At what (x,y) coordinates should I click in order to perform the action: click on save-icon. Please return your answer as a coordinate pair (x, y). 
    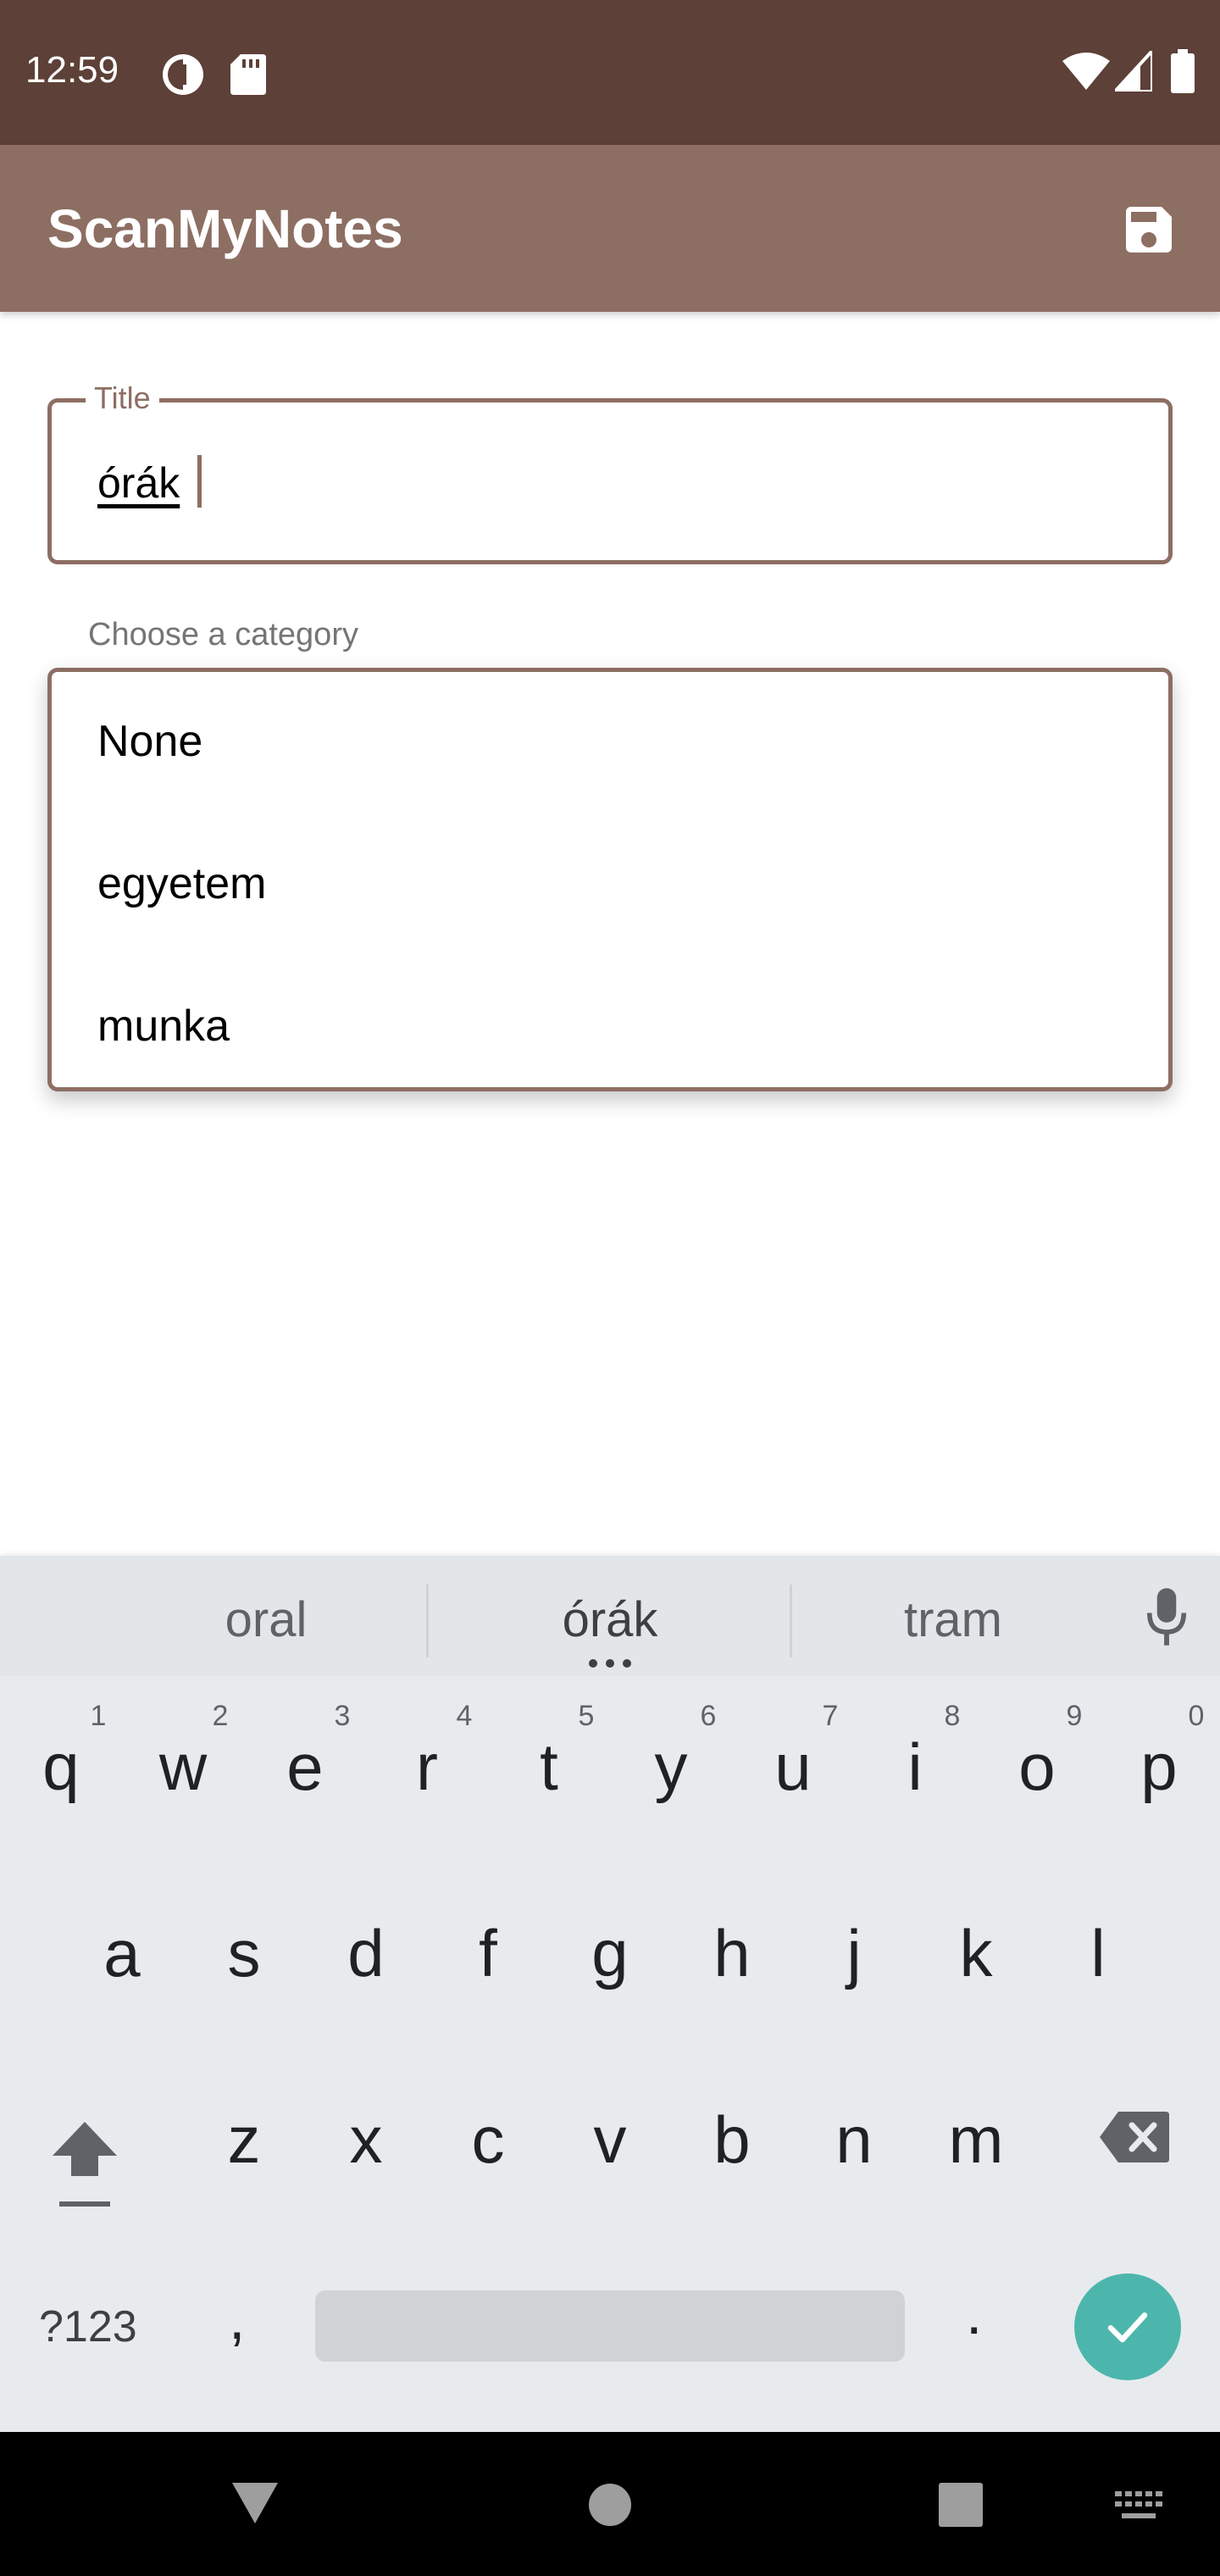
    Looking at the image, I should click on (1148, 229).